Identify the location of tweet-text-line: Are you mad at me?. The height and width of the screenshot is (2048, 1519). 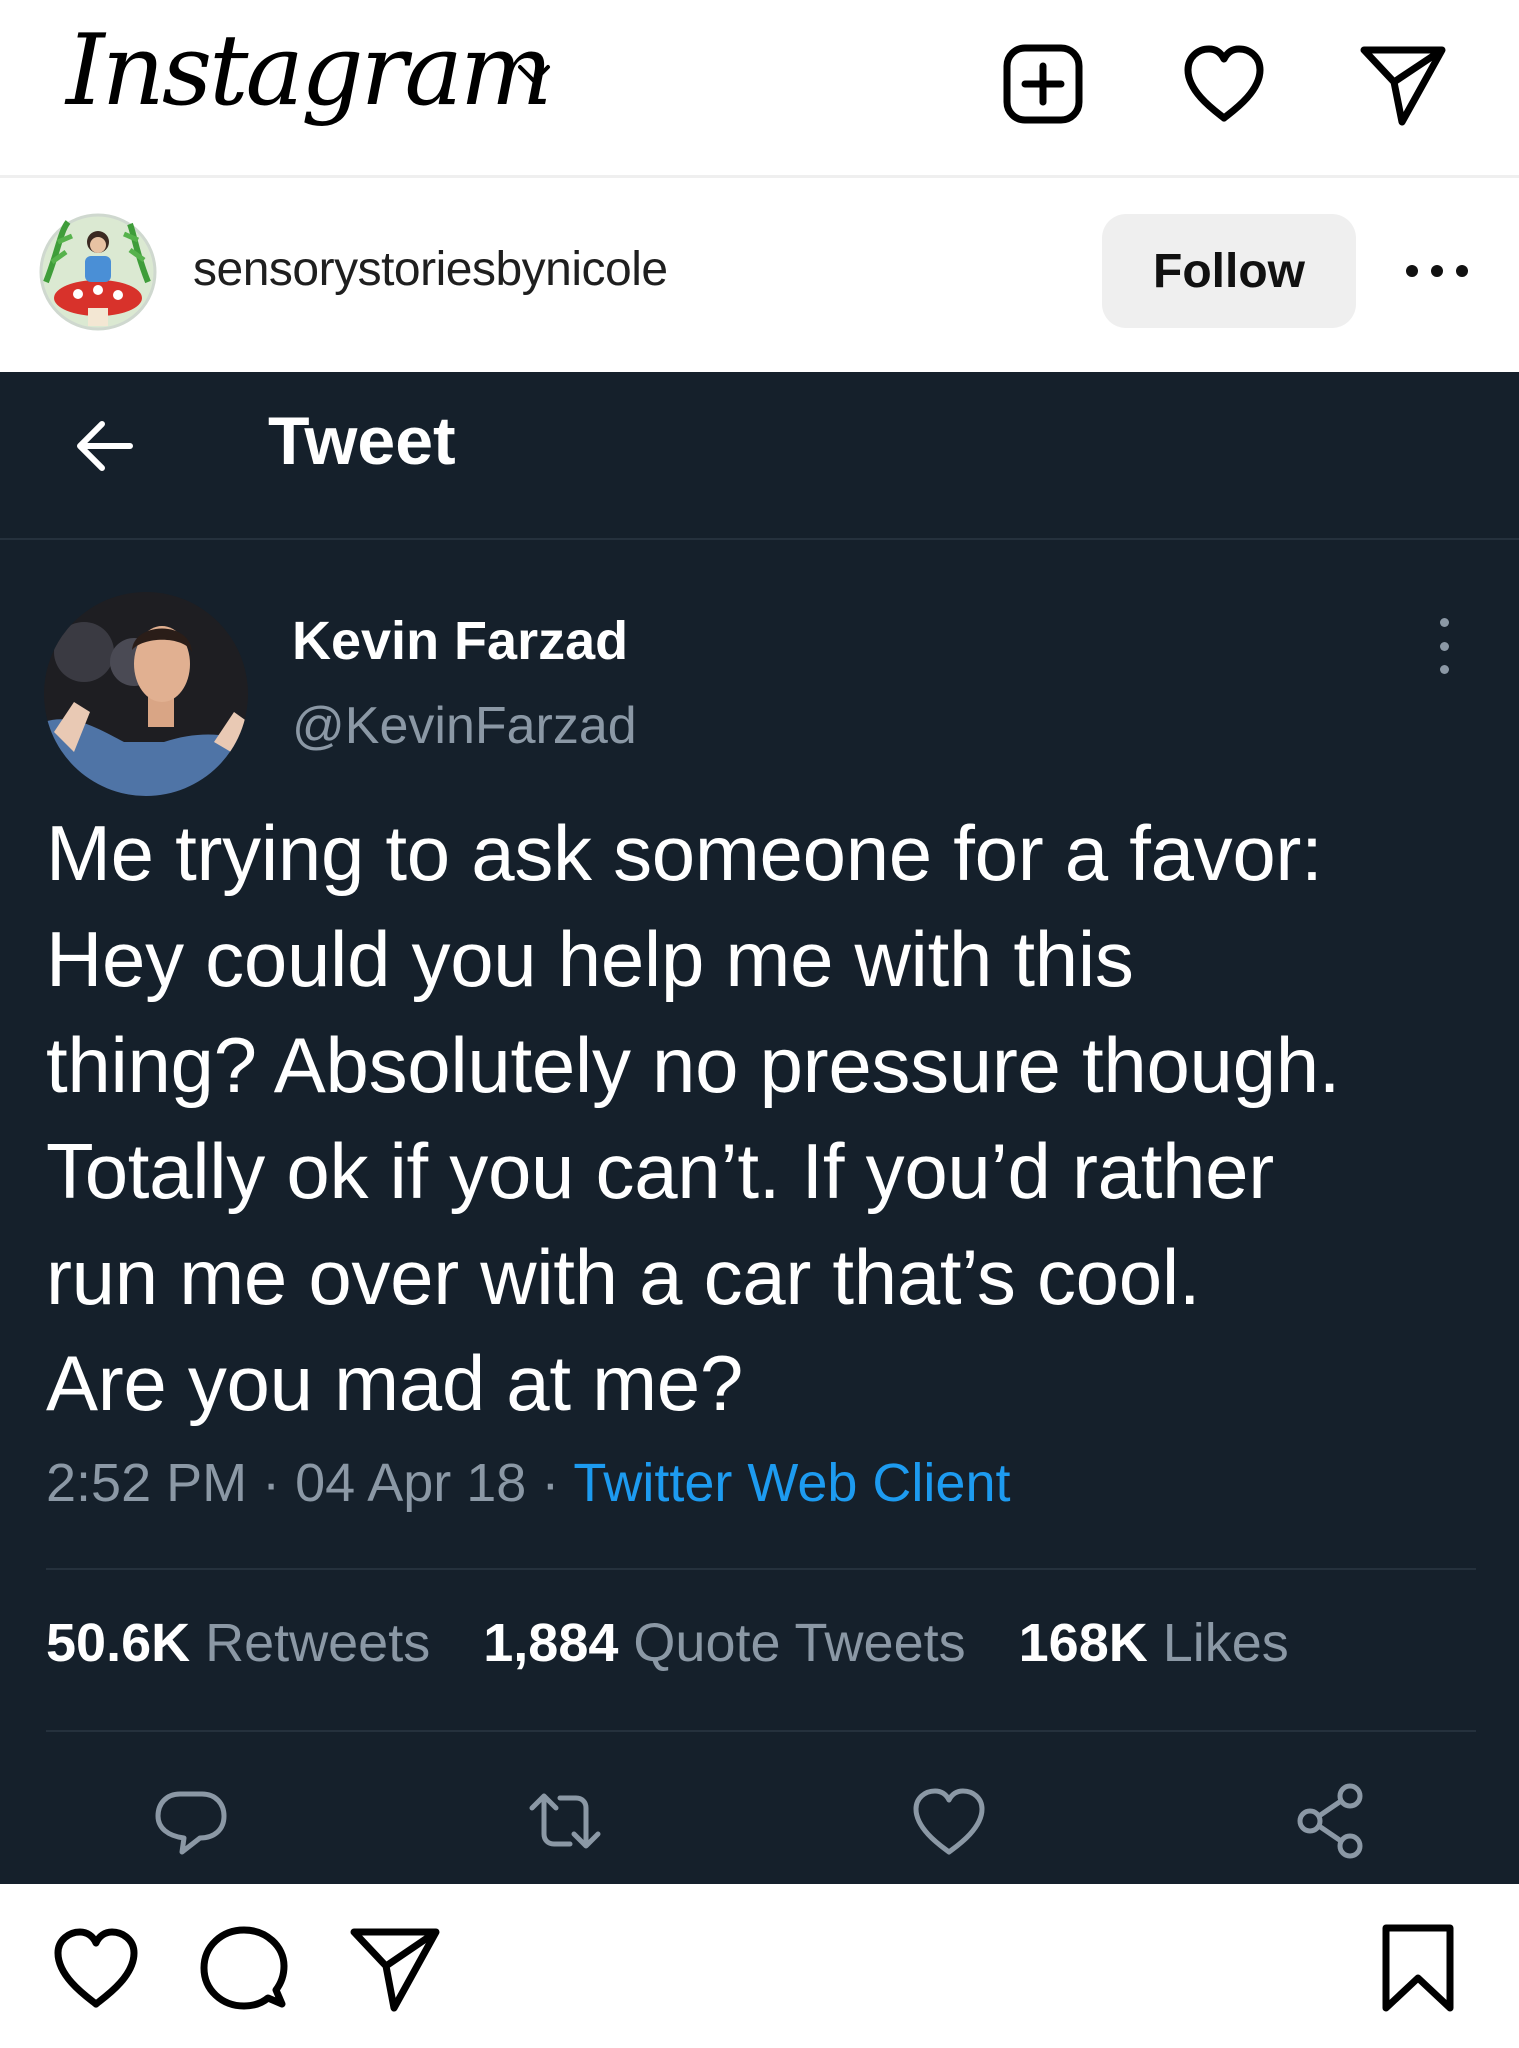
(394, 1383).